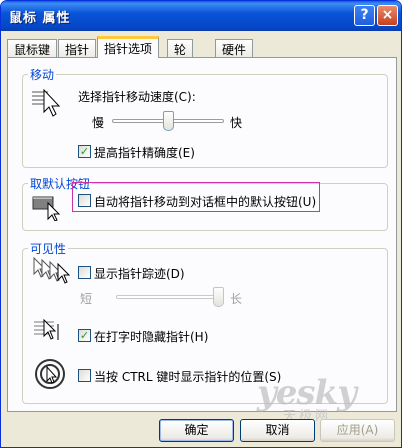  Describe the element at coordinates (84, 272) in the screenshot. I see `trails-checkbox` at that location.